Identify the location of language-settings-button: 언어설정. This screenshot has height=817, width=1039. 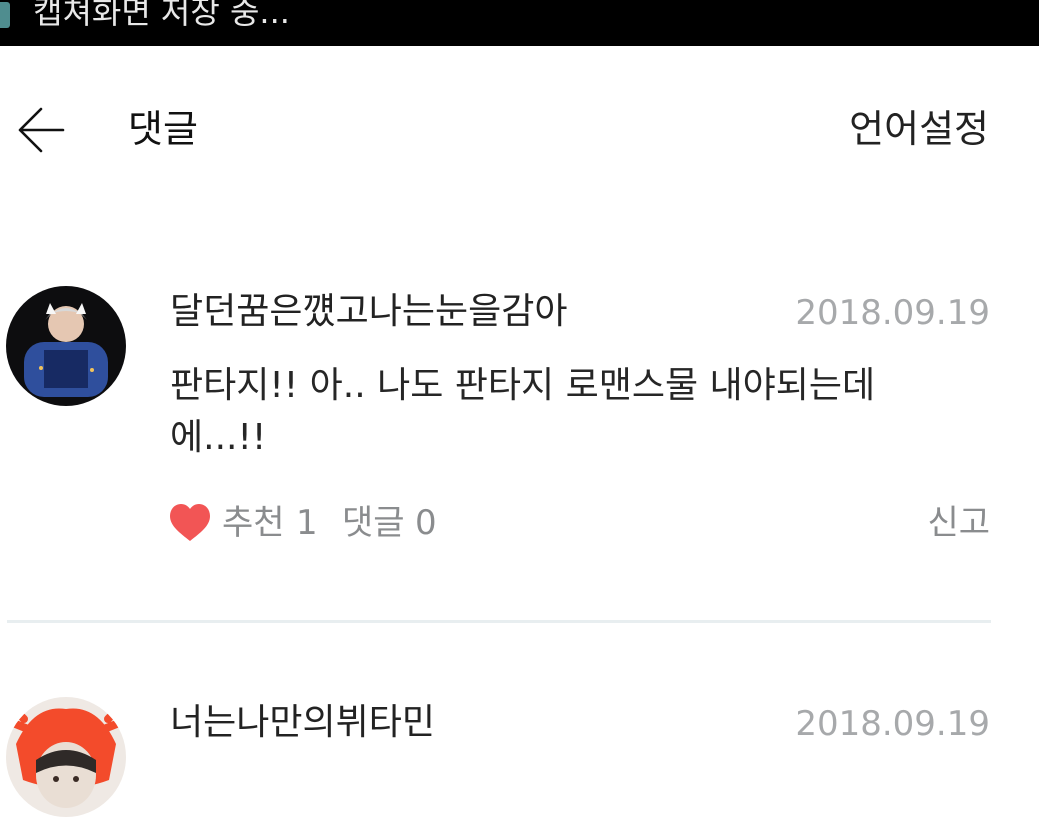
(919, 129).